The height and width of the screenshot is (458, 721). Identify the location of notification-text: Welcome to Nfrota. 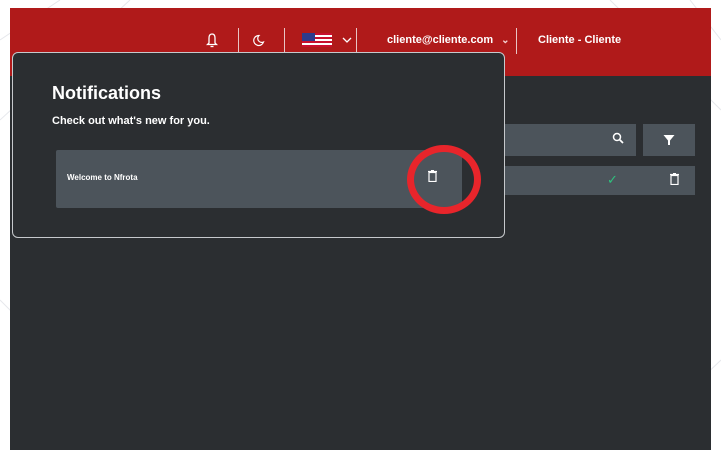
(102, 177).